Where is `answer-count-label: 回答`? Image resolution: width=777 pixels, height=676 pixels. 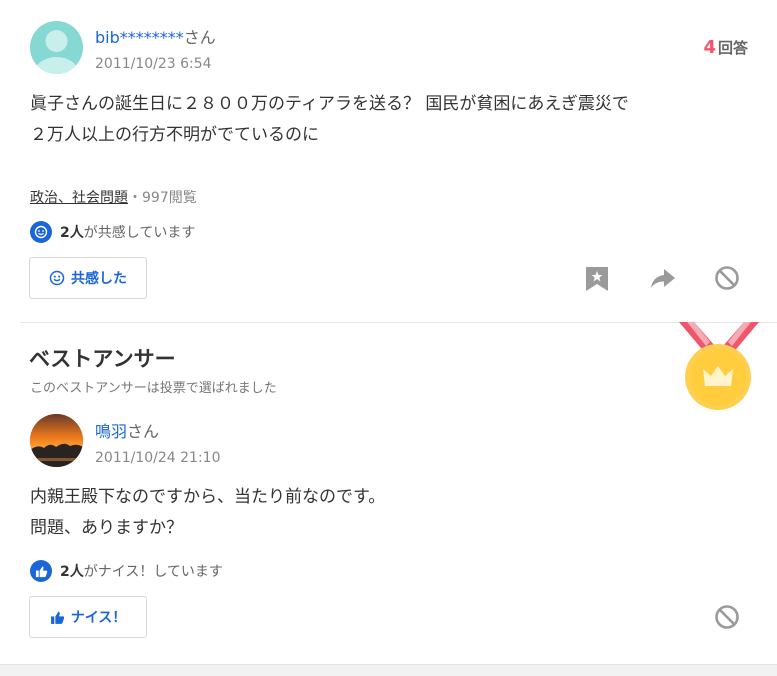 answer-count-label: 回答 is located at coordinates (732, 48).